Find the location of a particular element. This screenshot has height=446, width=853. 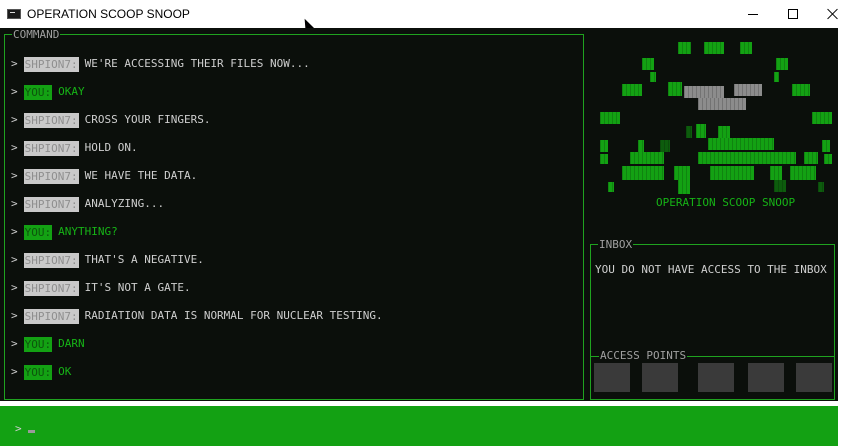

command-input is located at coordinates (421, 428).